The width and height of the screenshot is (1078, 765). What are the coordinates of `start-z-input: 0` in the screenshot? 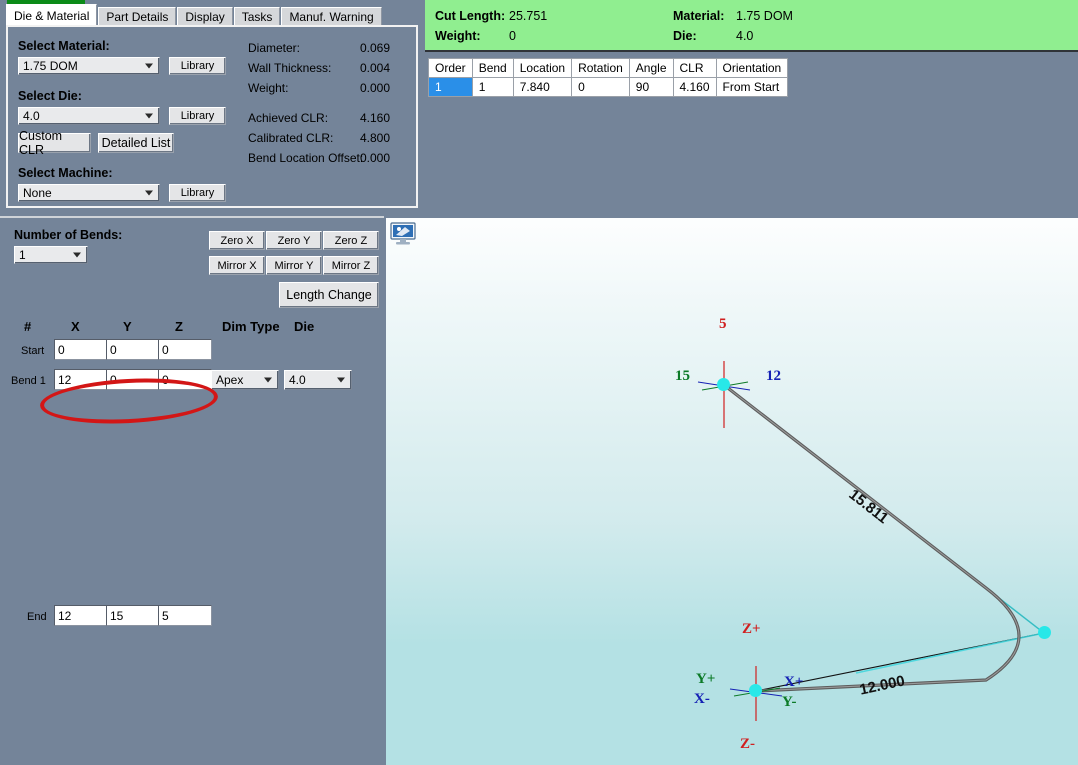 It's located at (185, 349).